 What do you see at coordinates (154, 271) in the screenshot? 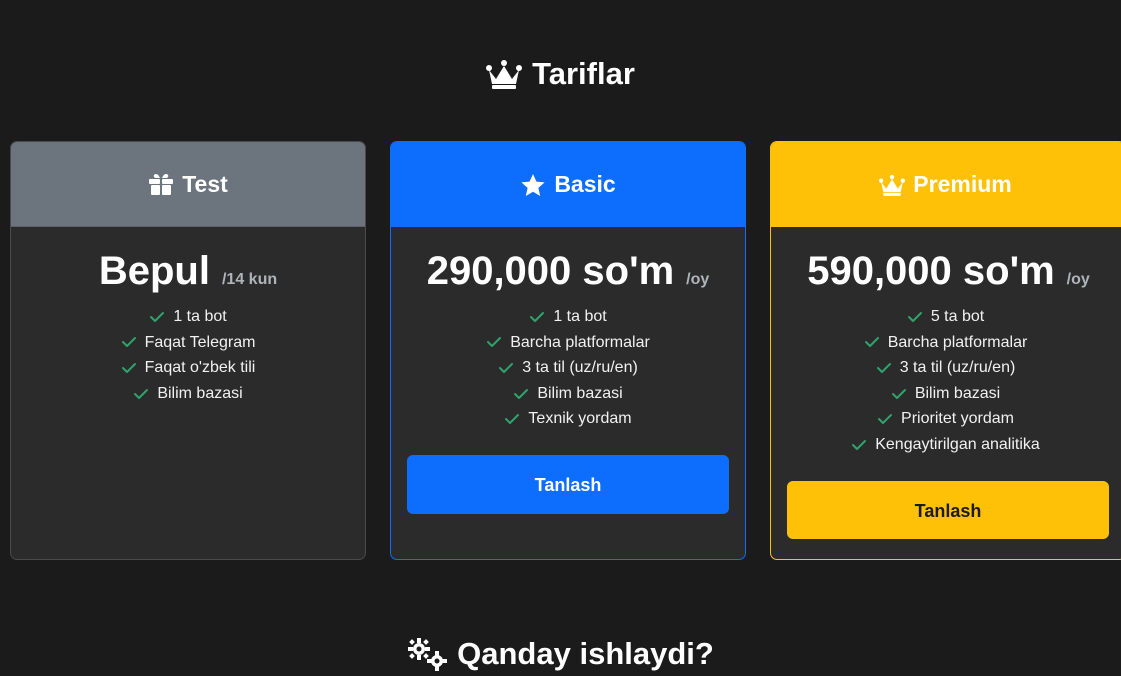
I see `plan-price: Bepul` at bounding box center [154, 271].